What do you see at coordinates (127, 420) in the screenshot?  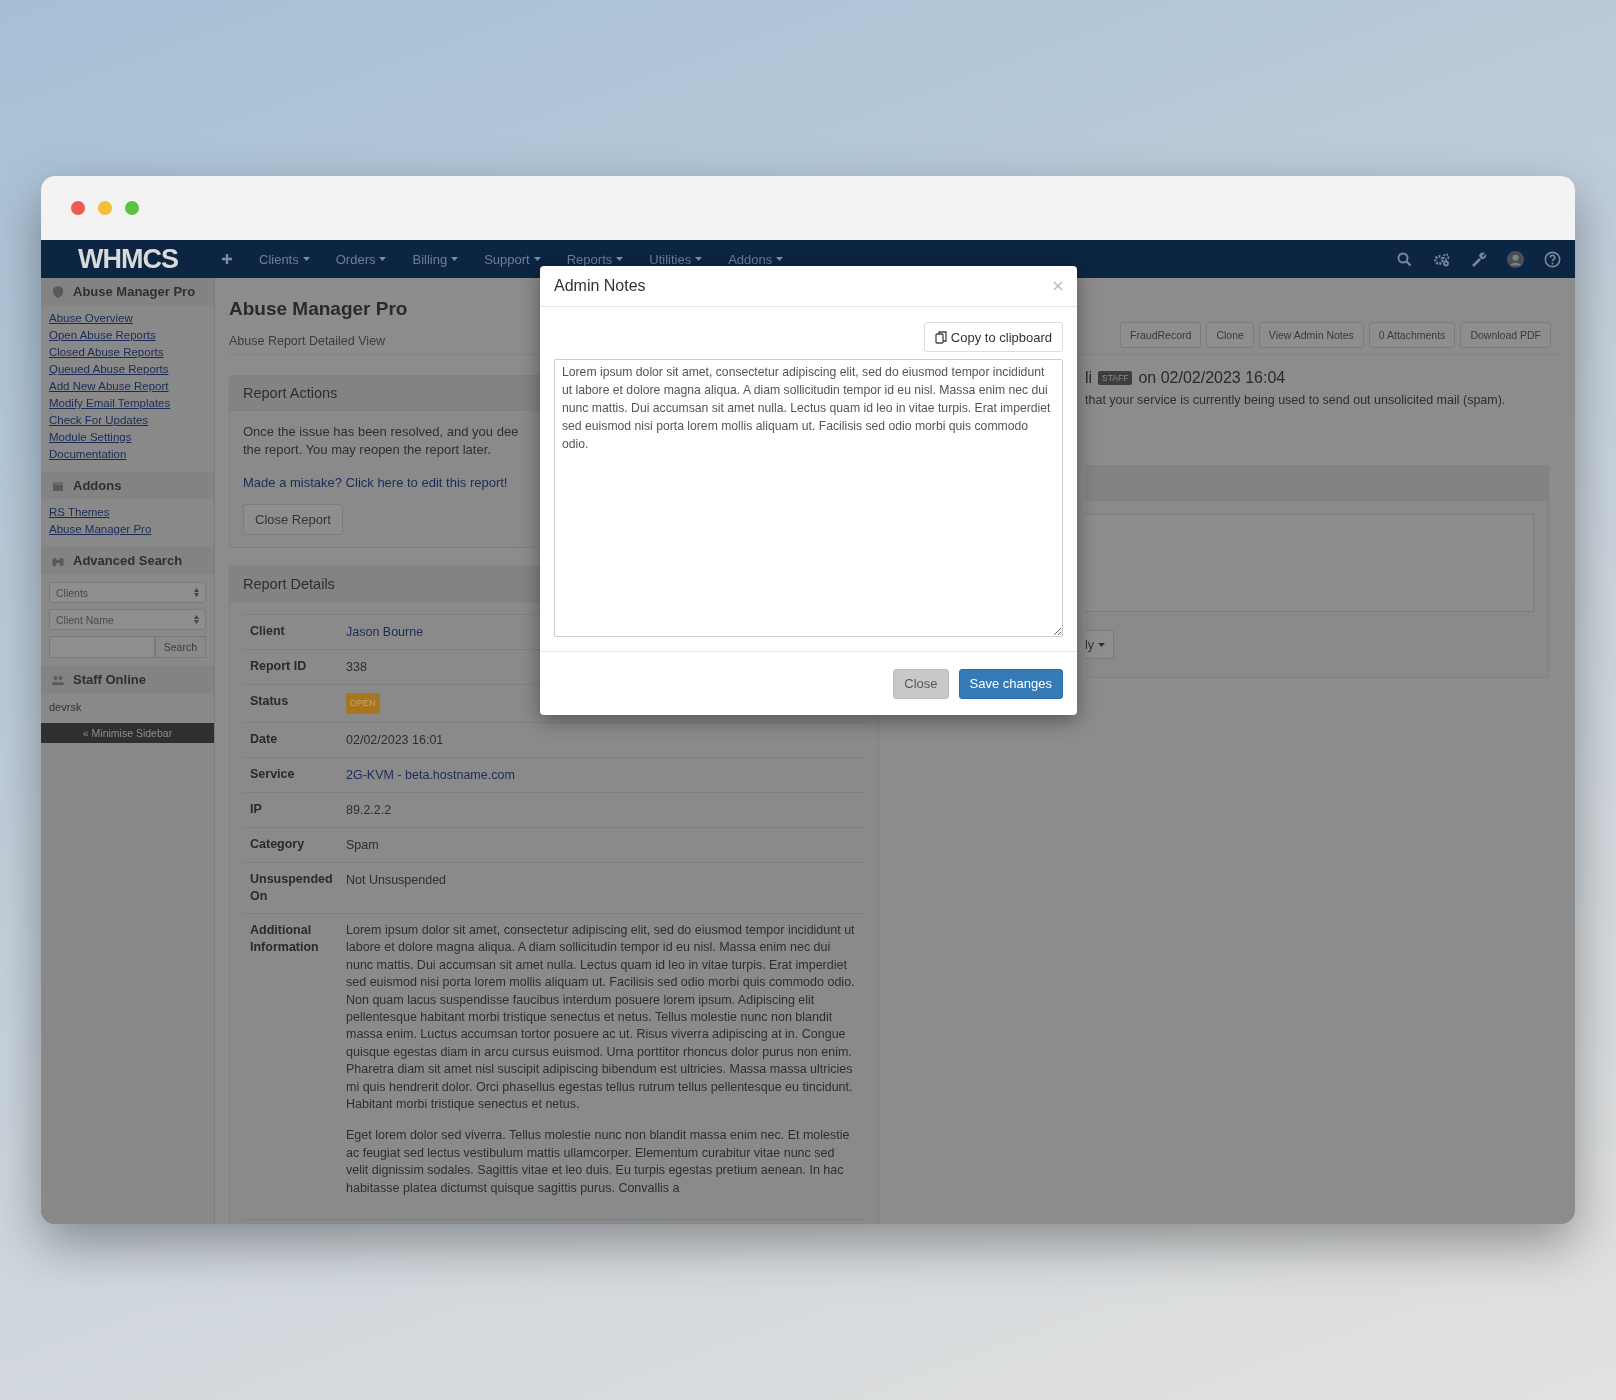 I see `sidebar-link: Check For Updates` at bounding box center [127, 420].